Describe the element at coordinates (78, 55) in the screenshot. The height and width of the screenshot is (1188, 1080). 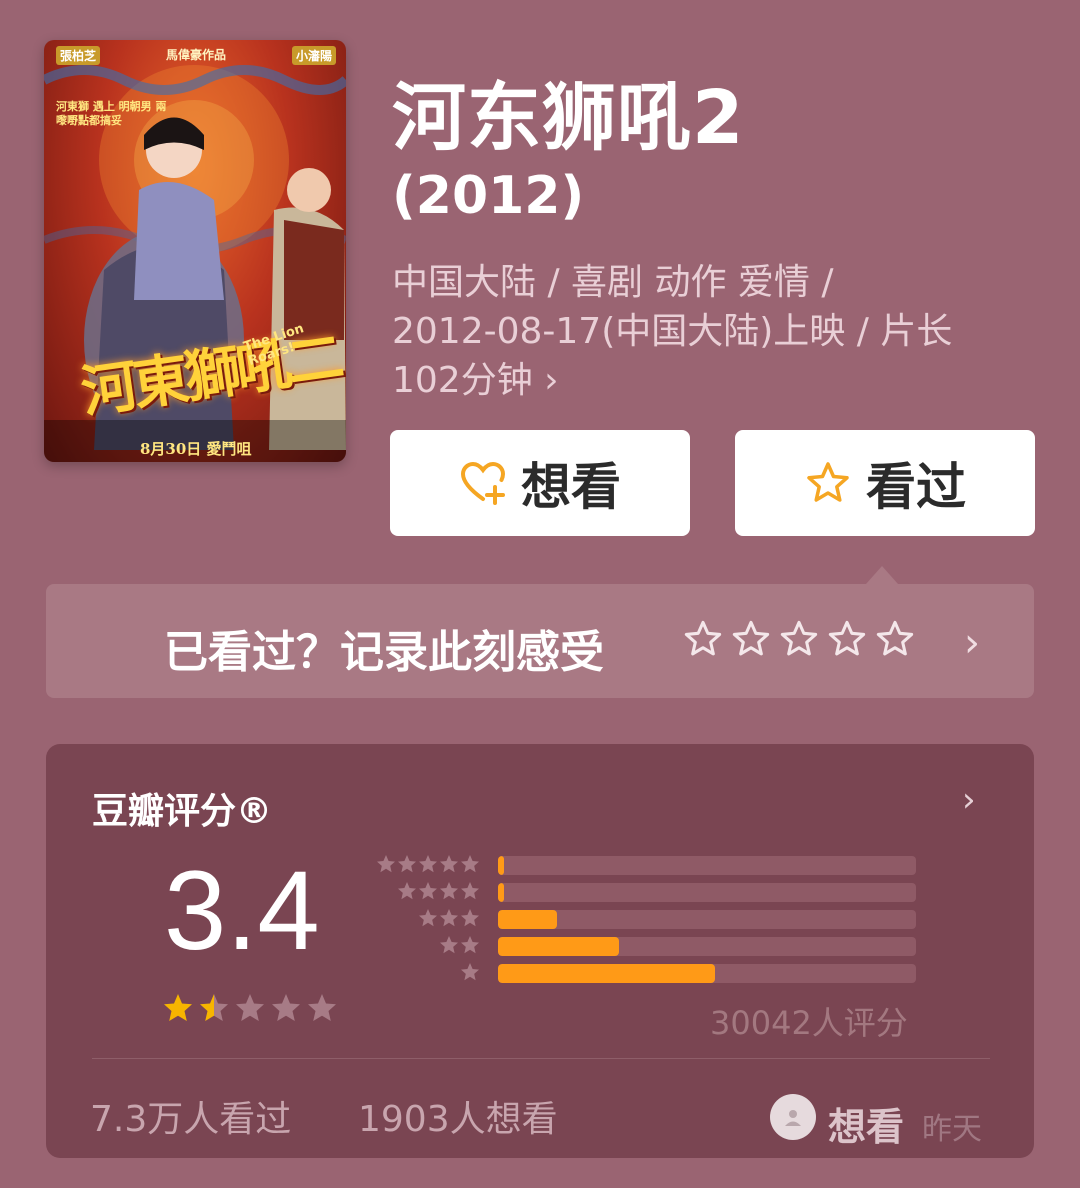
I see `poster-cast-left: 張柏芝` at that location.